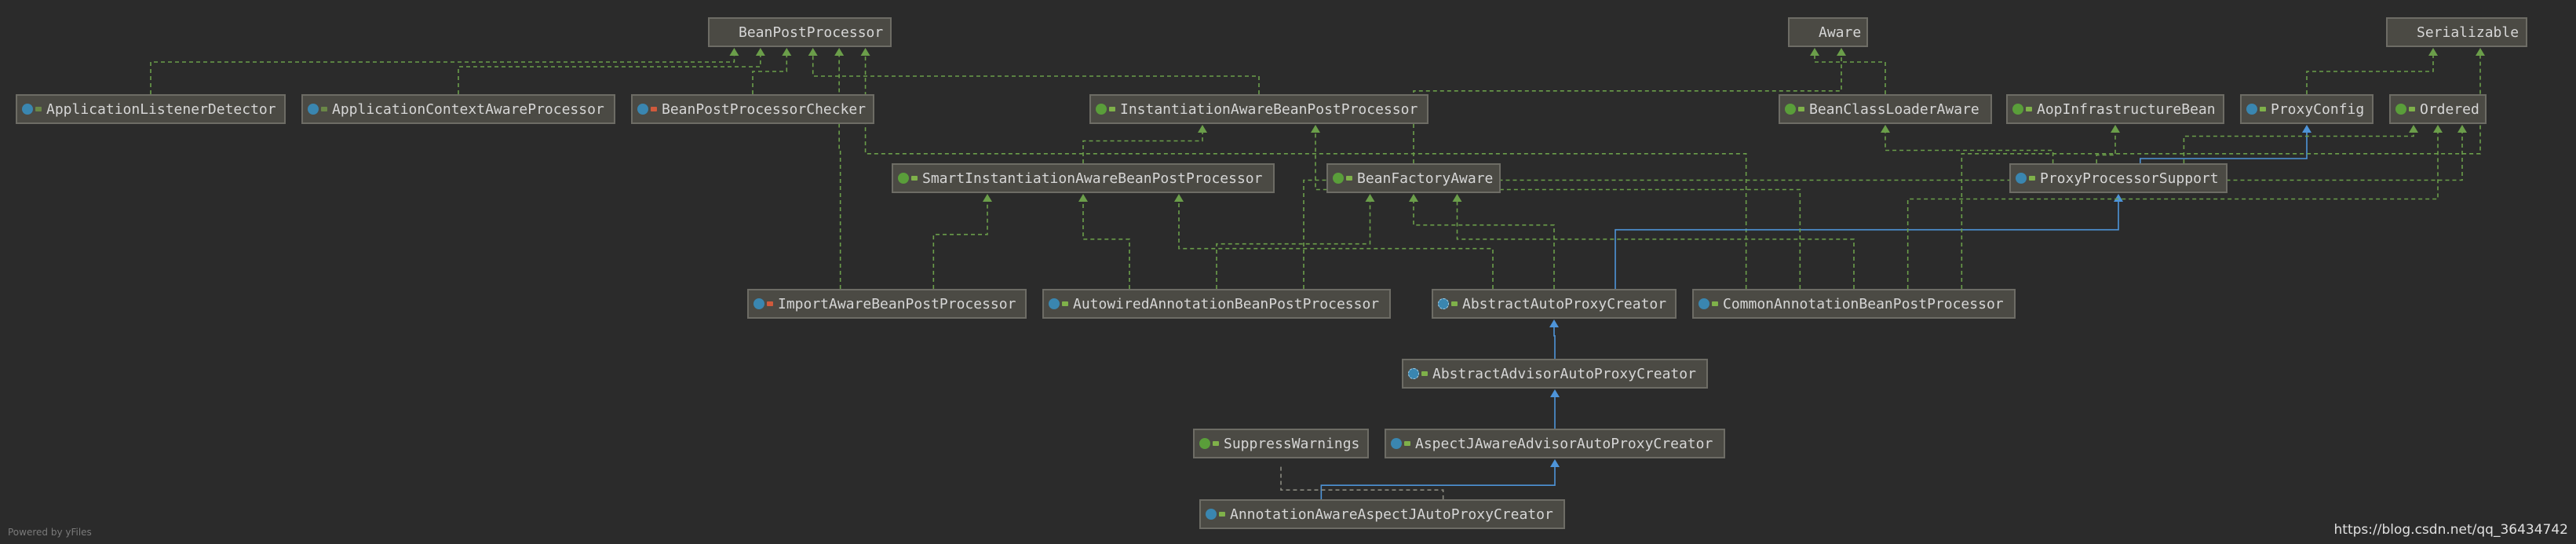 Image resolution: width=2576 pixels, height=544 pixels. Describe the element at coordinates (50, 532) in the screenshot. I see `powered-by-label: Powered by yFiles` at that location.